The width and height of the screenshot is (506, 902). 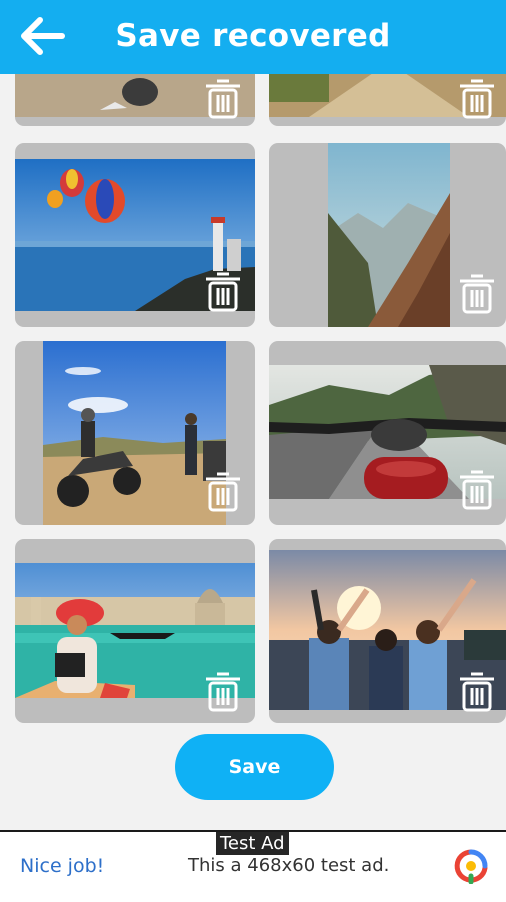 I want to click on ad-body-text: This a 468x60 test ad., so click(x=289, y=865).